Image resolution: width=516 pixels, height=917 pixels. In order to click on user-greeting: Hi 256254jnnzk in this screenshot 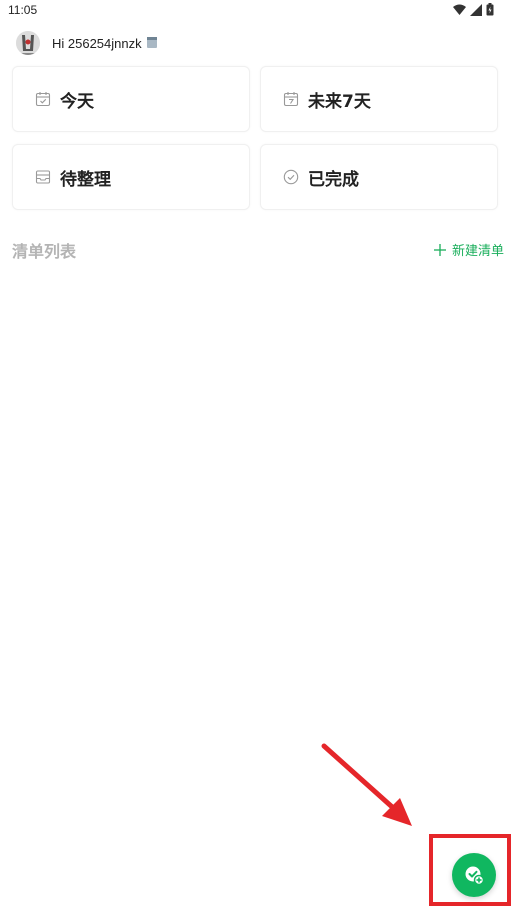, I will do `click(87, 43)`.